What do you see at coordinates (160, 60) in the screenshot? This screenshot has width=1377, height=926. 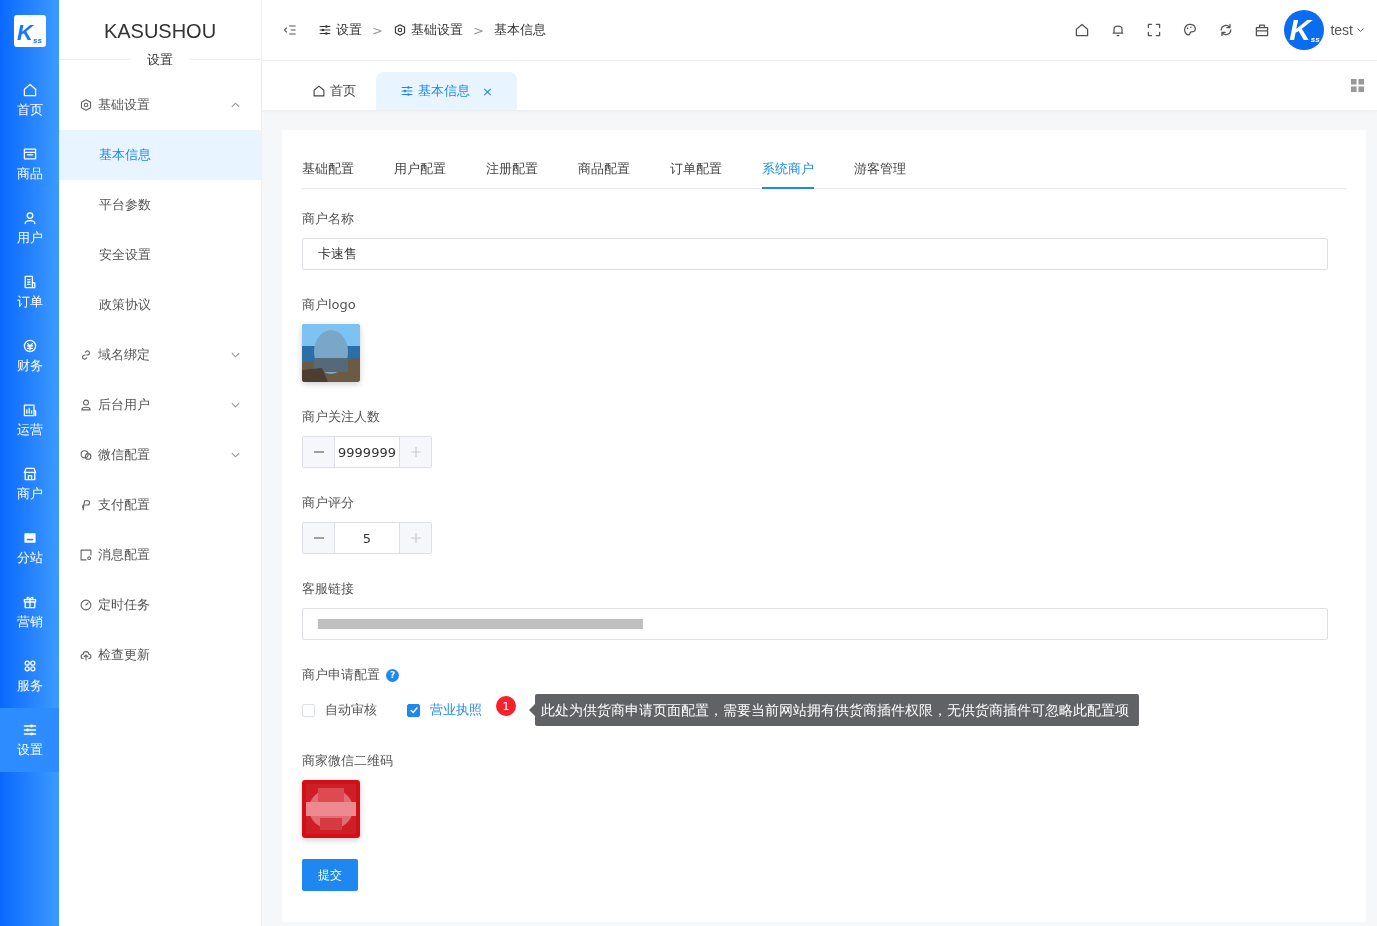 I see `section-title: 设置` at bounding box center [160, 60].